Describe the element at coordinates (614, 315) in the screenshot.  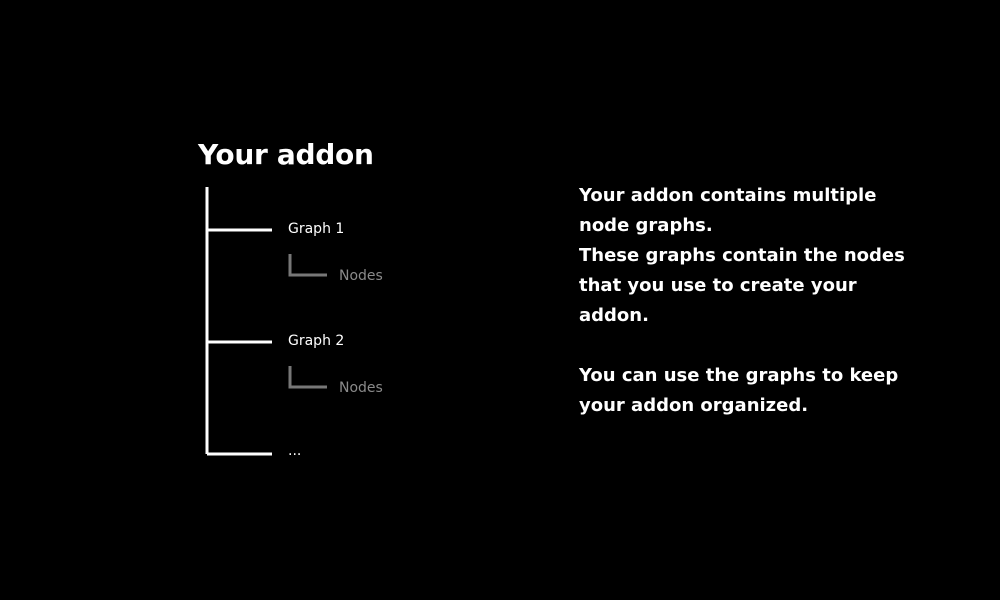
I see `description-line: addon.` at that location.